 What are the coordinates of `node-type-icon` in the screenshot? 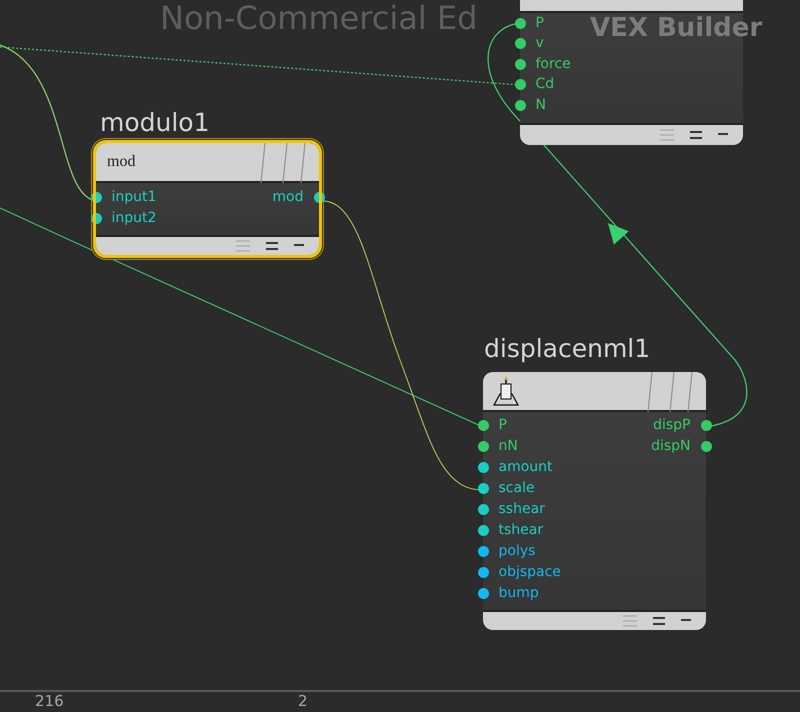 It's located at (506, 391).